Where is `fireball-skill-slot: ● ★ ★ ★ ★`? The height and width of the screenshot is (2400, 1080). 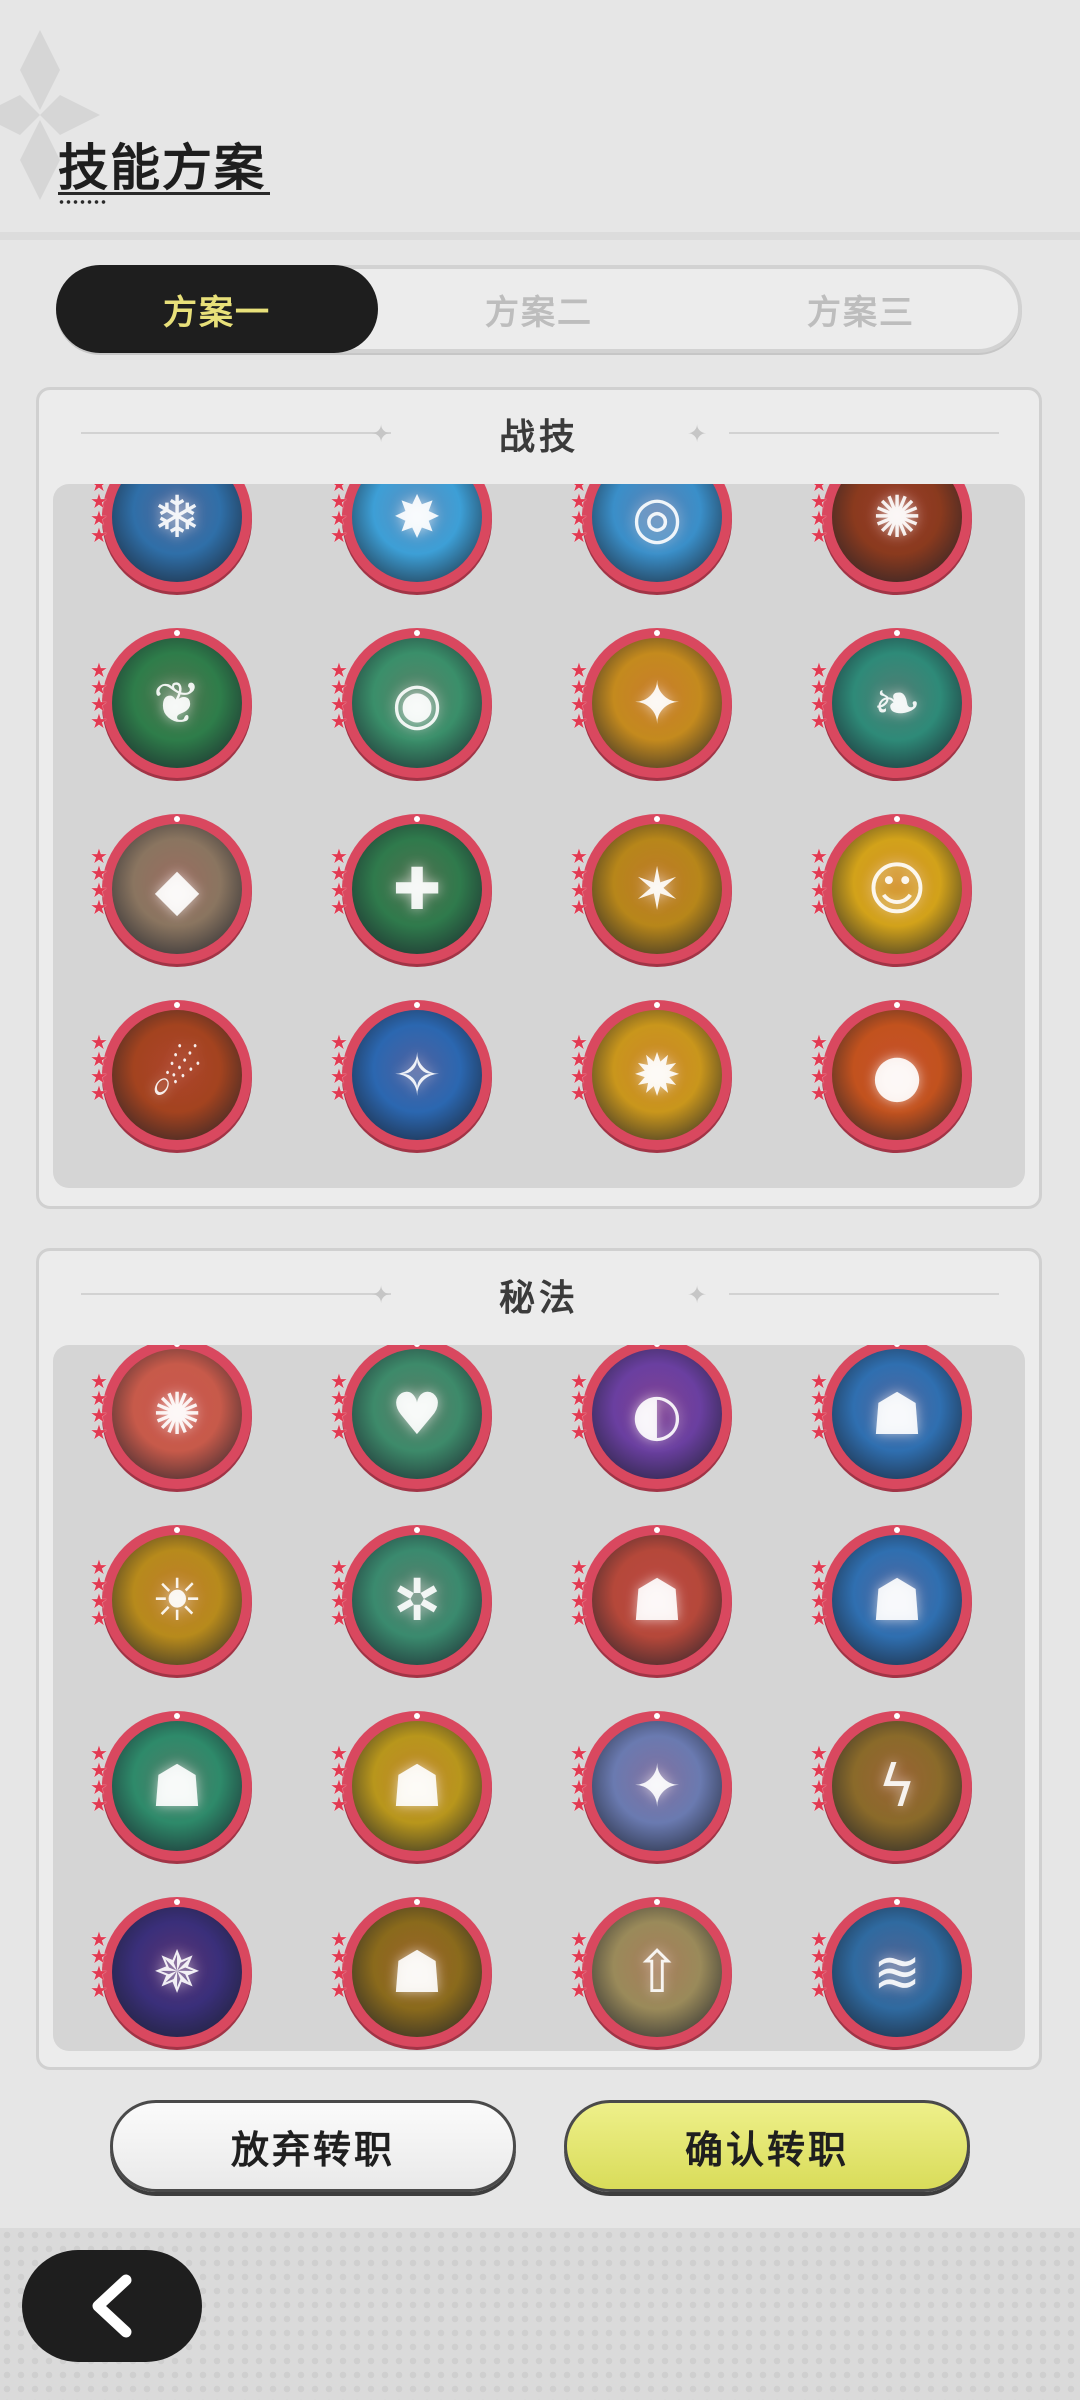 fireball-skill-slot: ● ★ ★ ★ ★ is located at coordinates (891, 1075).